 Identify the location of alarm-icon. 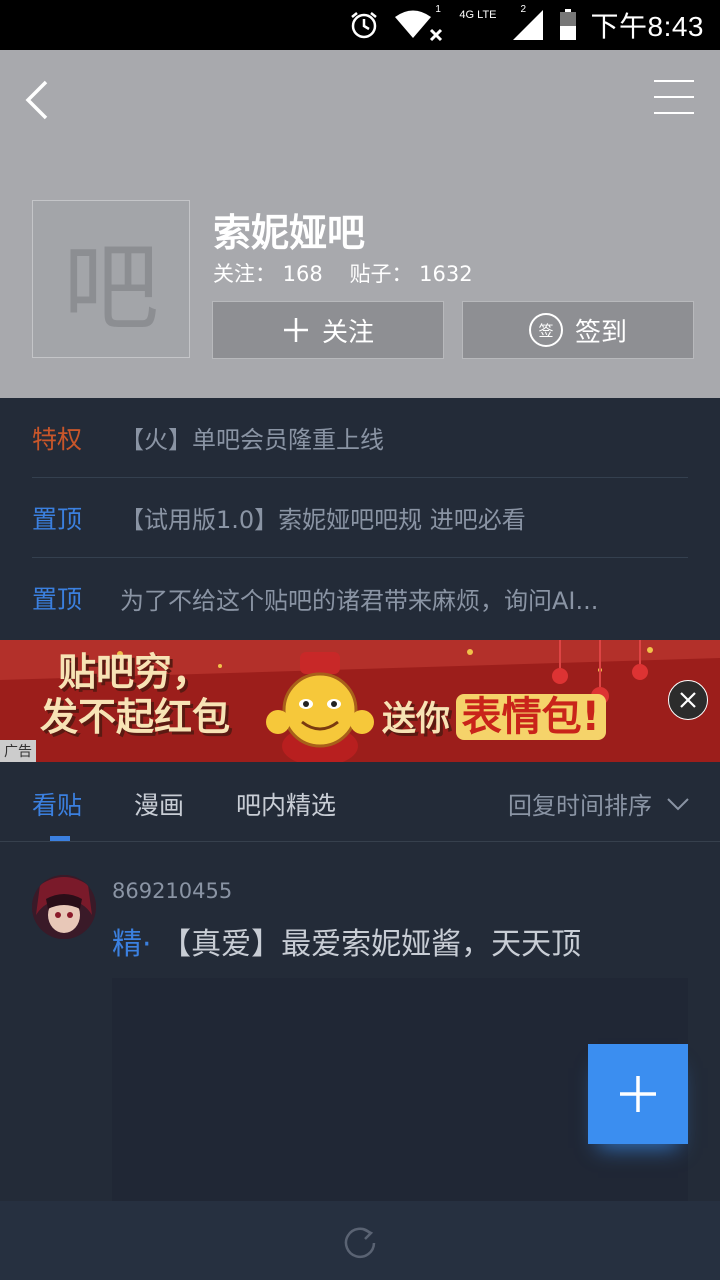
(364, 25).